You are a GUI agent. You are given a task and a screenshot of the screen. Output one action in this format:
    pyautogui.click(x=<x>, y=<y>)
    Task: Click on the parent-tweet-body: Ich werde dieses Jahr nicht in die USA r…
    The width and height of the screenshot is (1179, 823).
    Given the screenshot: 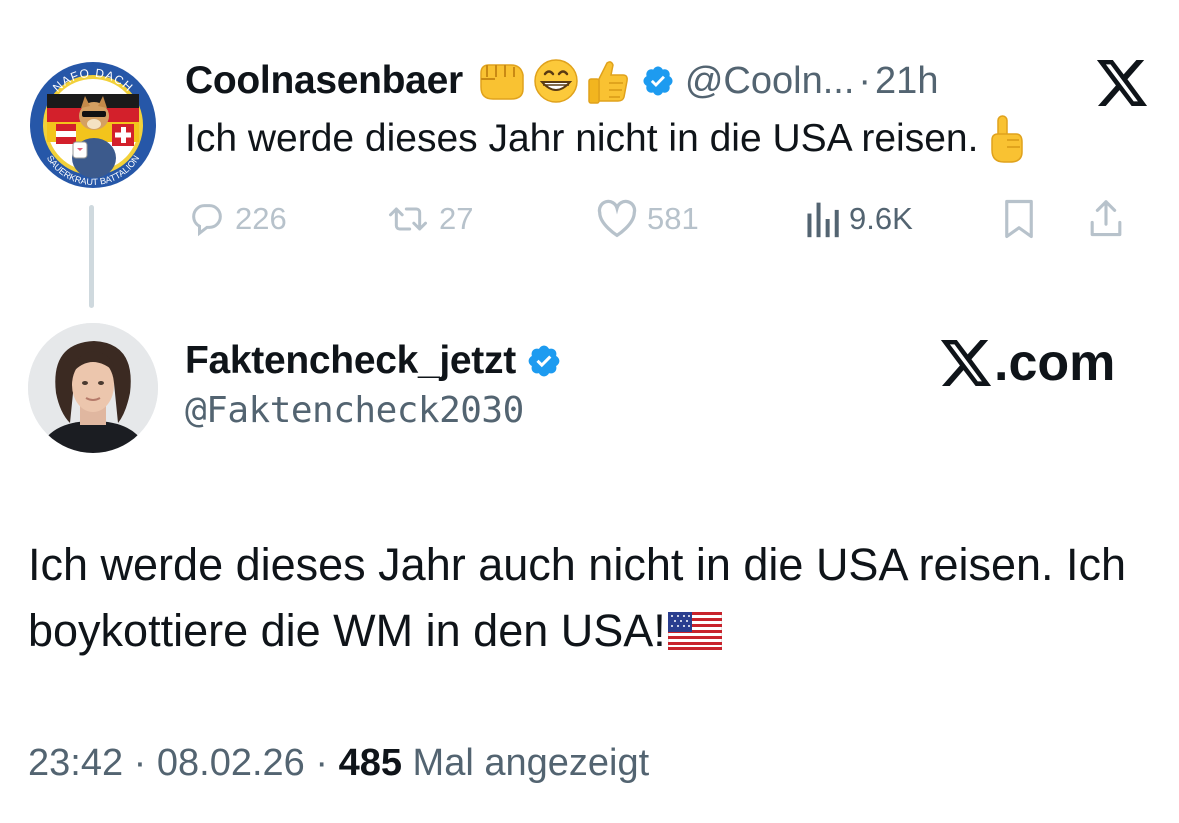 What is the action you would take?
    pyautogui.click(x=582, y=138)
    